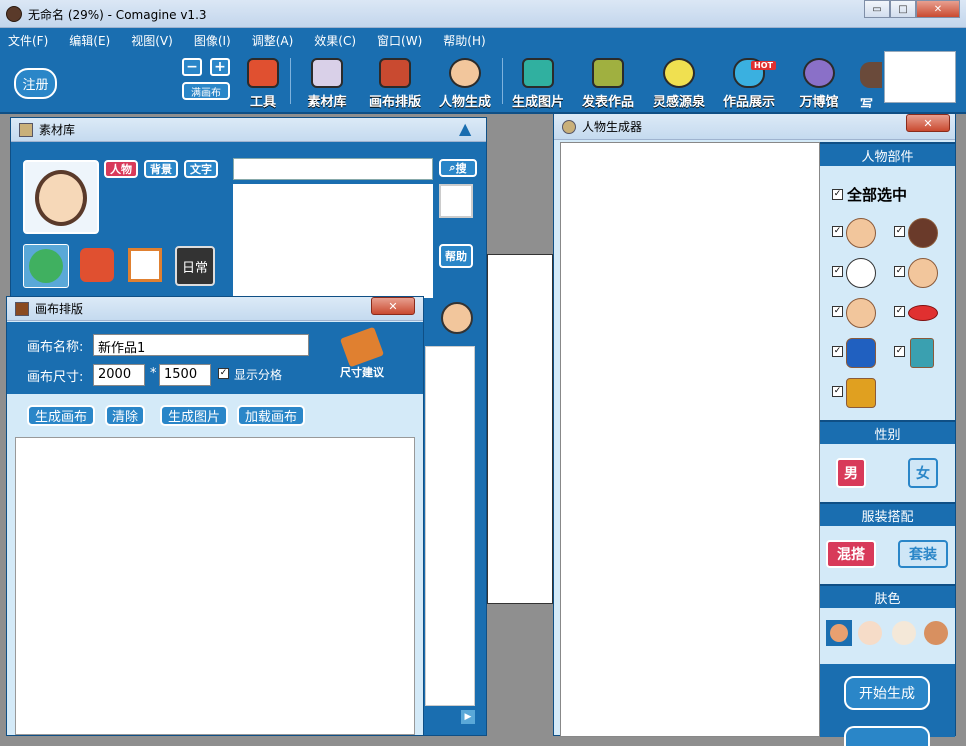 Image resolution: width=966 pixels, height=746 pixels. What do you see at coordinates (819, 102) in the screenshot?
I see `tool-label: 万博馆` at bounding box center [819, 102].